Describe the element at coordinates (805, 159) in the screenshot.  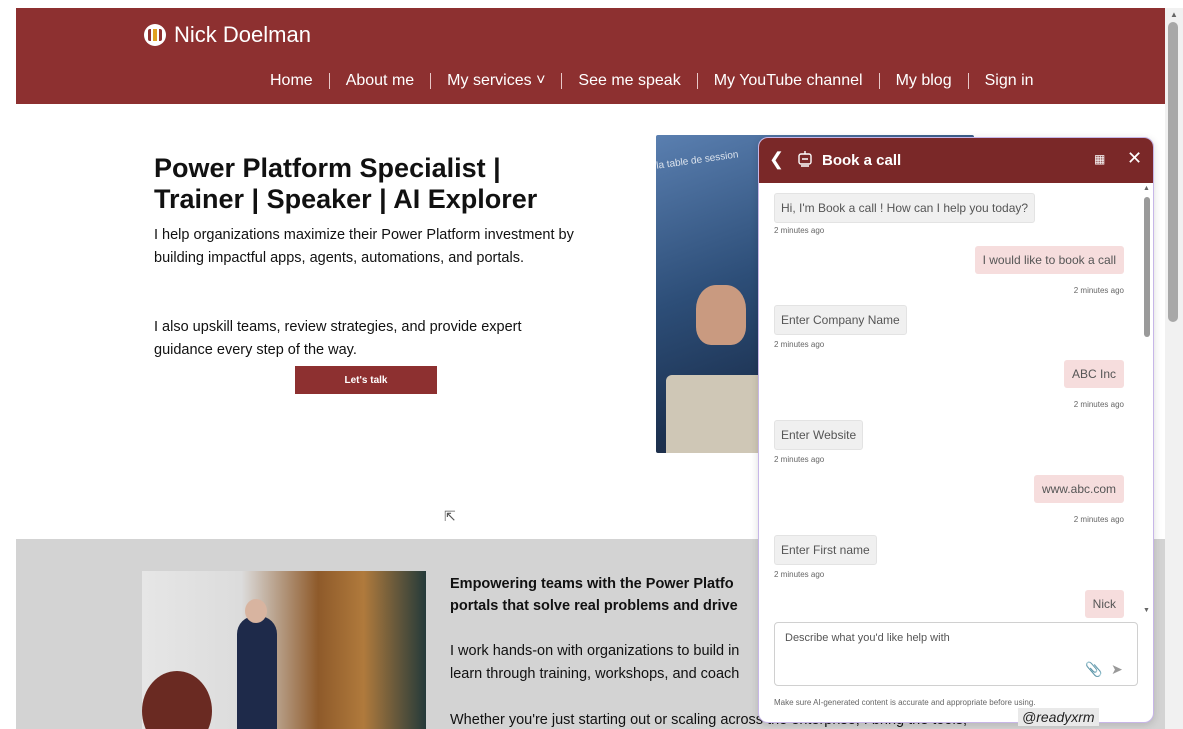
I see `bot-icon` at that location.